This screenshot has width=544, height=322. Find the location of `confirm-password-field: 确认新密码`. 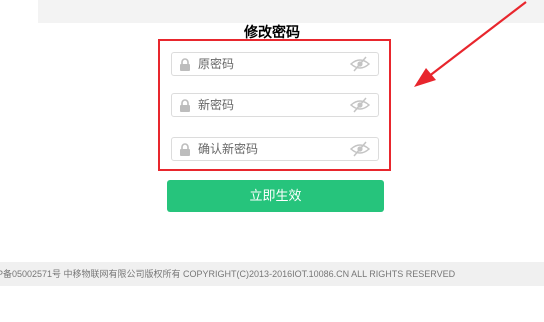

confirm-password-field: 确认新密码 is located at coordinates (275, 149).